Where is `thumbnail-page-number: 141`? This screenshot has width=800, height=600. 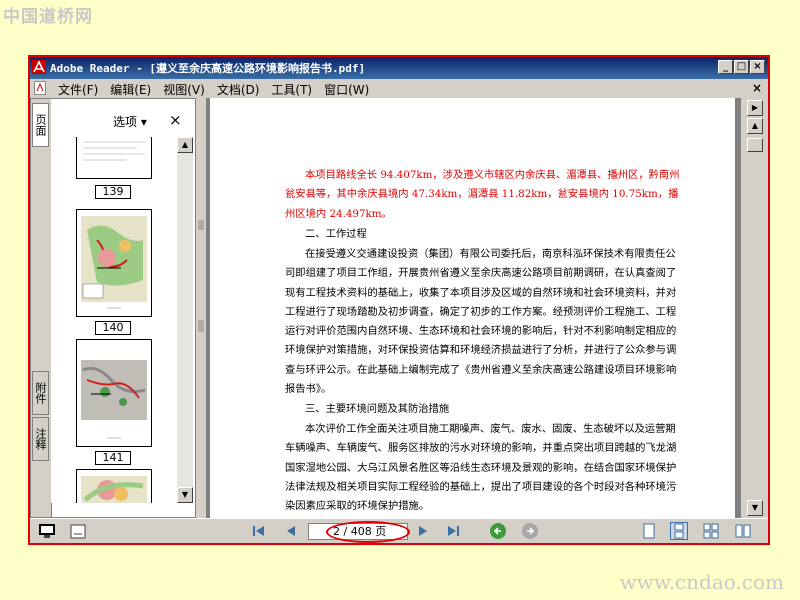
thumbnail-page-number: 141 is located at coordinates (113, 458).